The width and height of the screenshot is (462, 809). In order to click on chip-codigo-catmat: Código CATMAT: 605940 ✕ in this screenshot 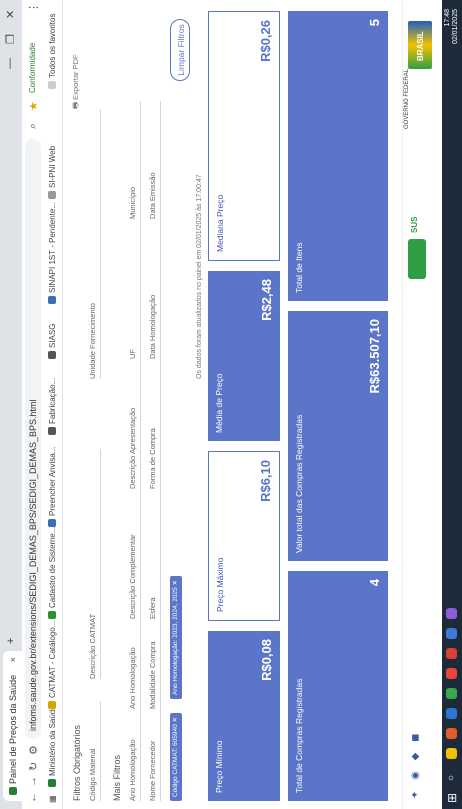, I will do `click(176, 756)`.